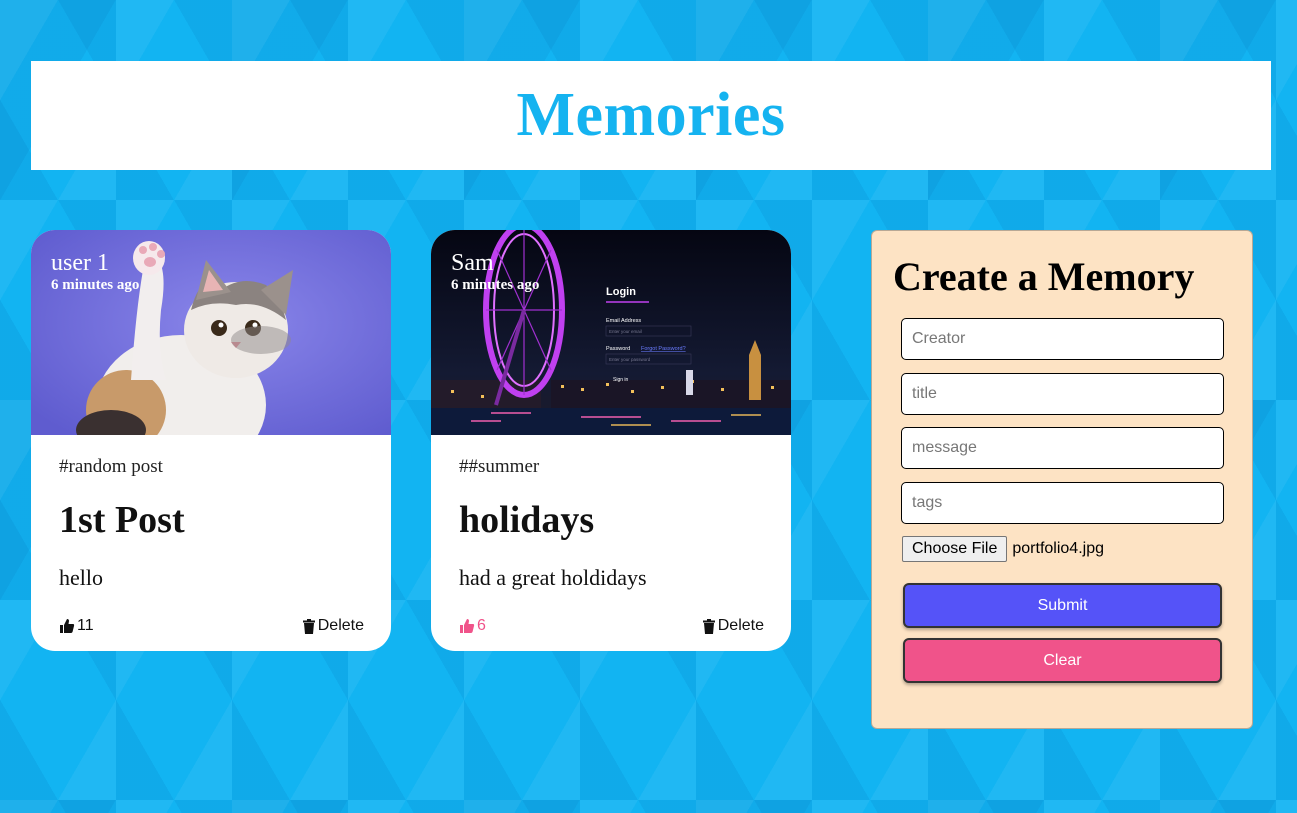 The height and width of the screenshot is (813, 1297). I want to click on file-picker: Choose File portfolio4.jpg, so click(1003, 549).